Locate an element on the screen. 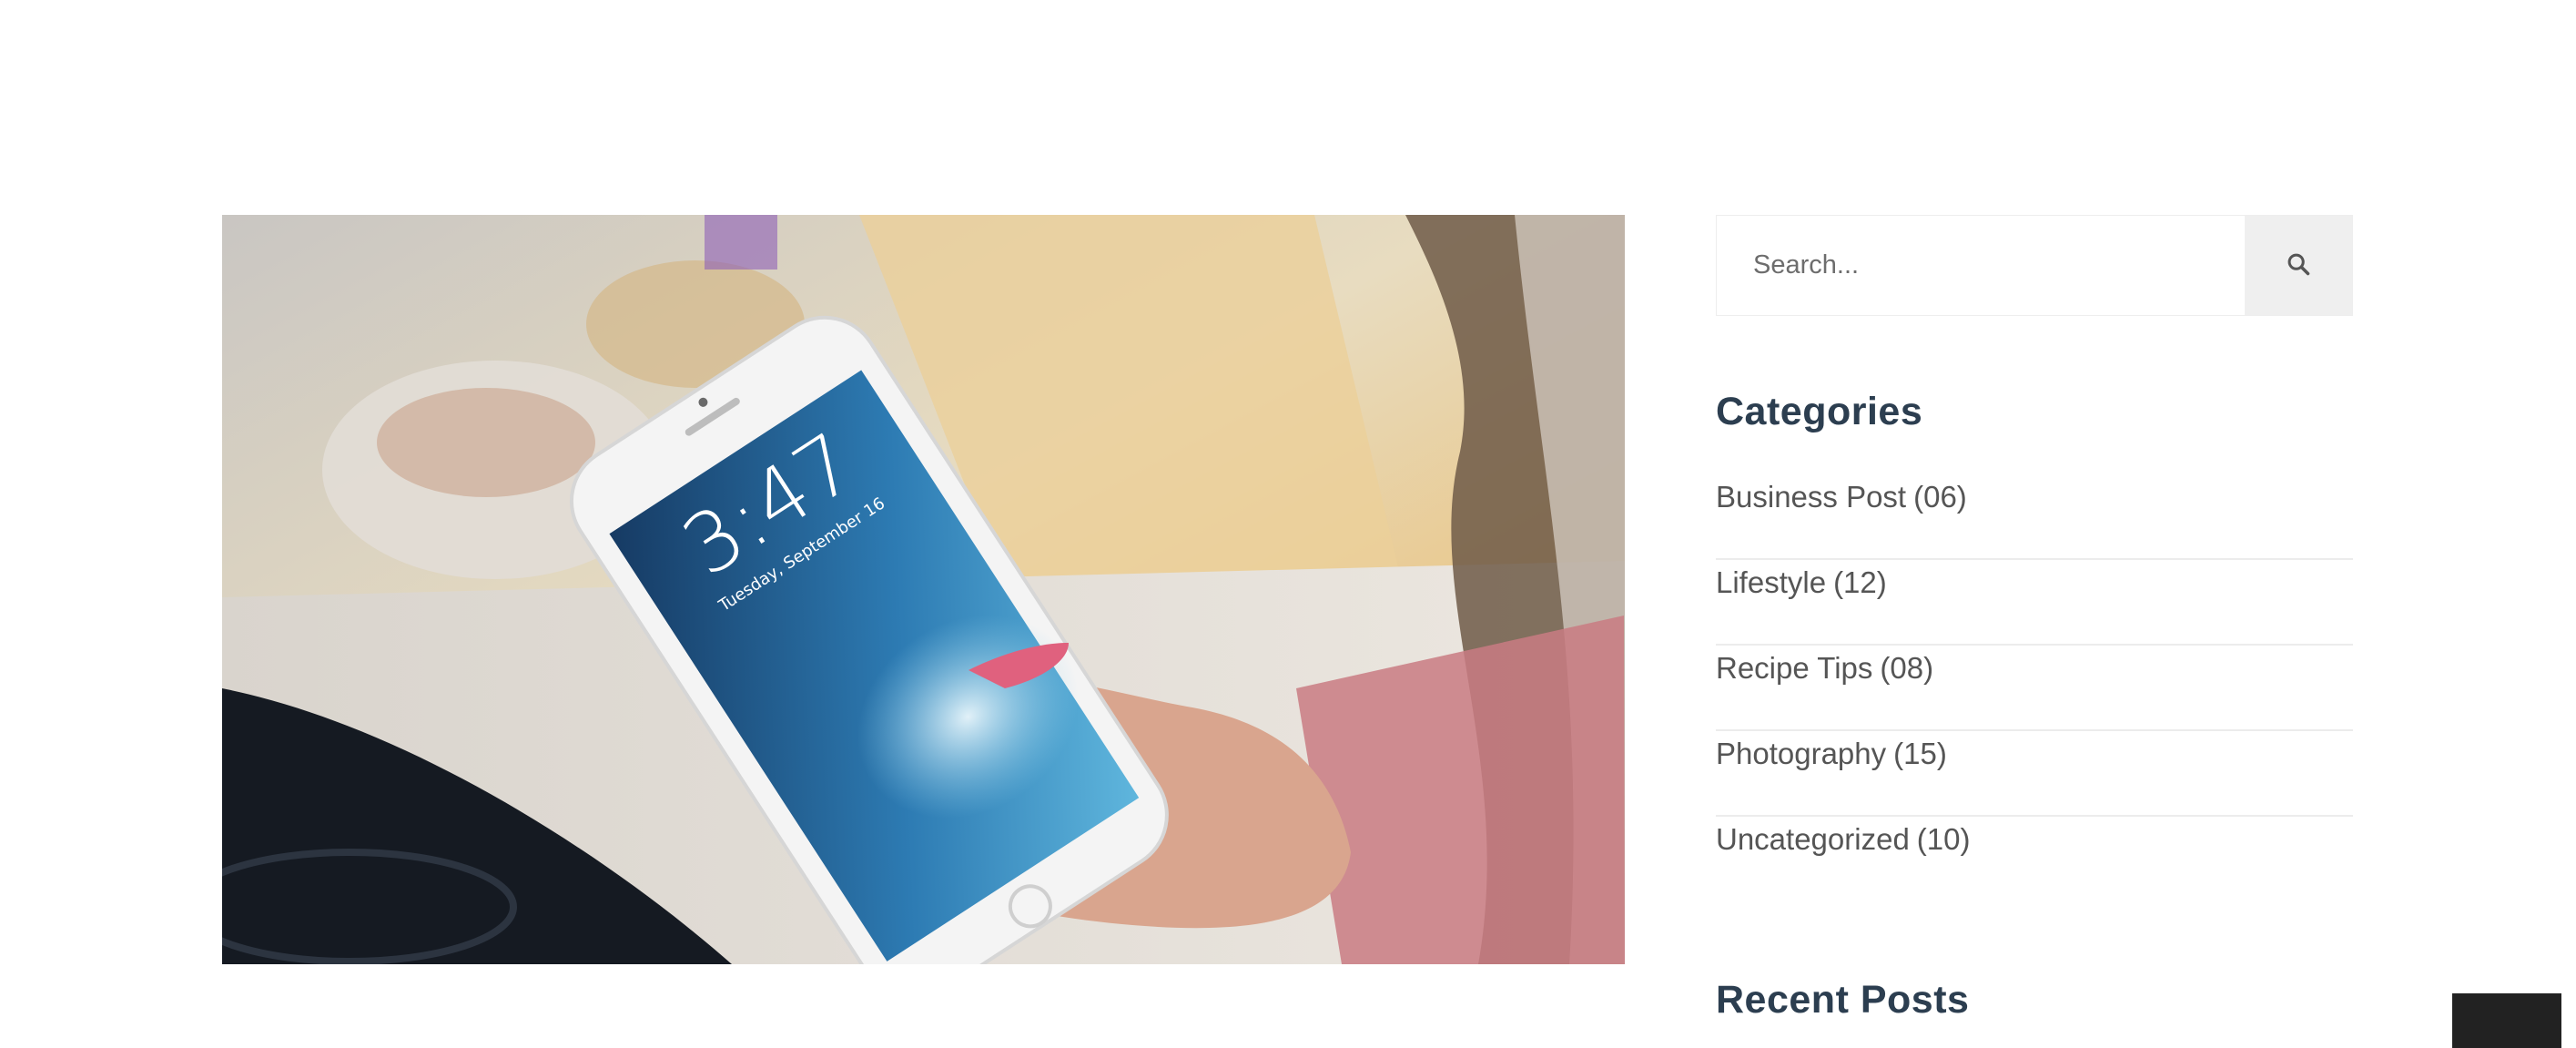  category-link-business-post: Business Post (06) is located at coordinates (1841, 493).